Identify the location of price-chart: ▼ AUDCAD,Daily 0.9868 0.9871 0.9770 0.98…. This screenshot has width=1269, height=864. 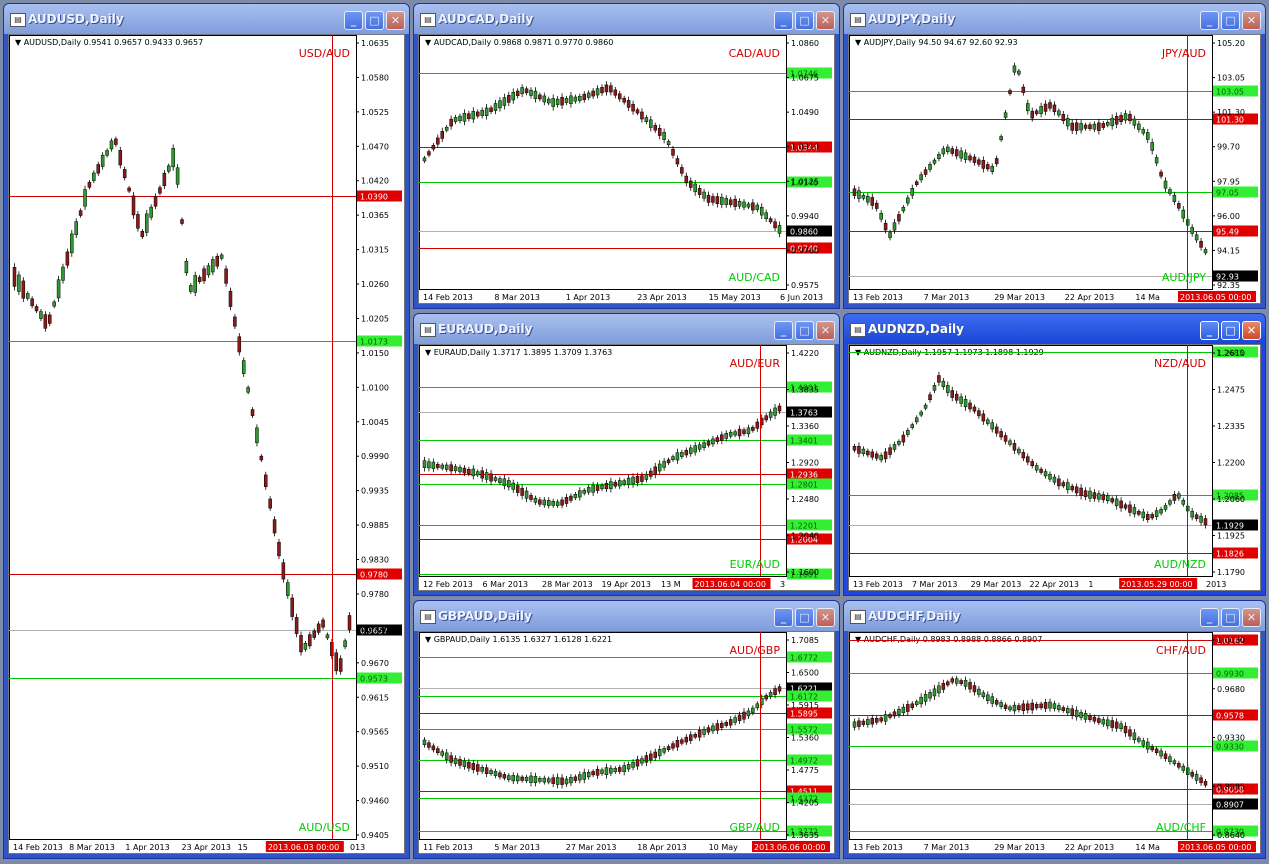
(626, 169).